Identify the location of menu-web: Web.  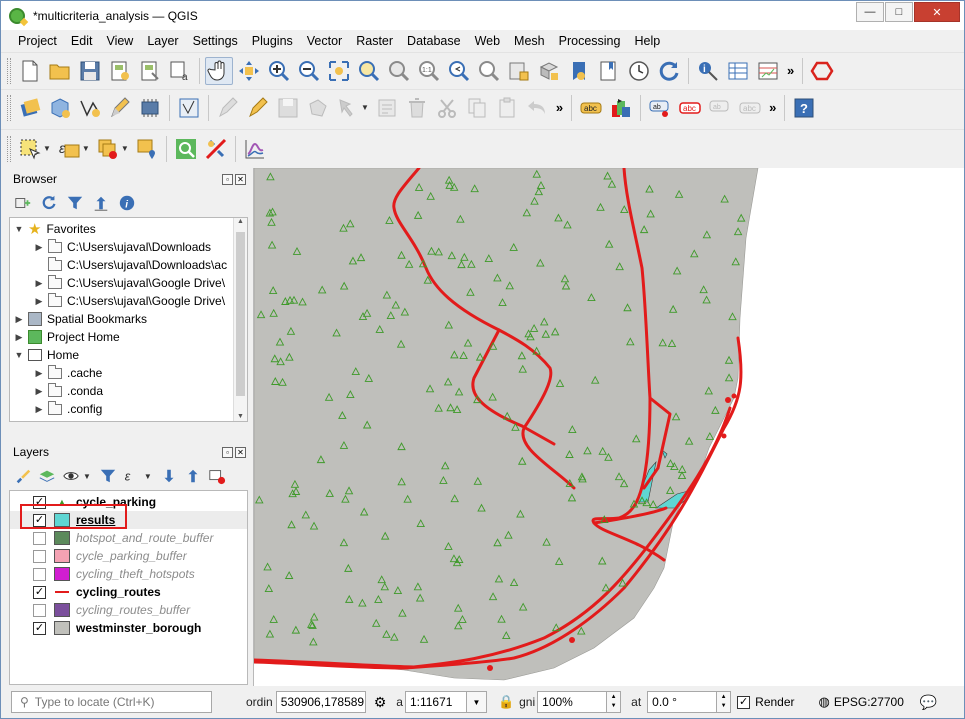
(486, 41).